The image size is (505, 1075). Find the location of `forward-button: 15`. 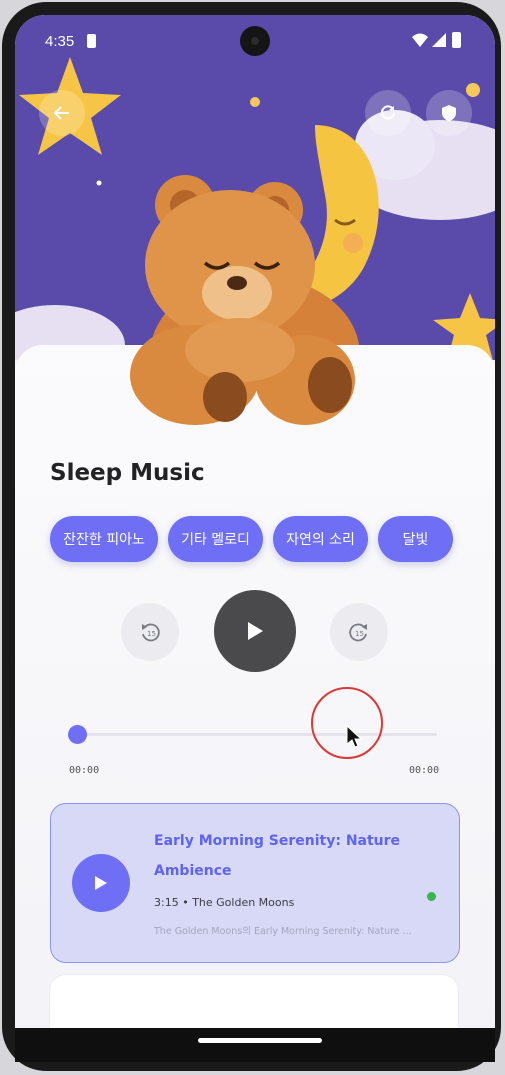

forward-button: 15 is located at coordinates (359, 632).